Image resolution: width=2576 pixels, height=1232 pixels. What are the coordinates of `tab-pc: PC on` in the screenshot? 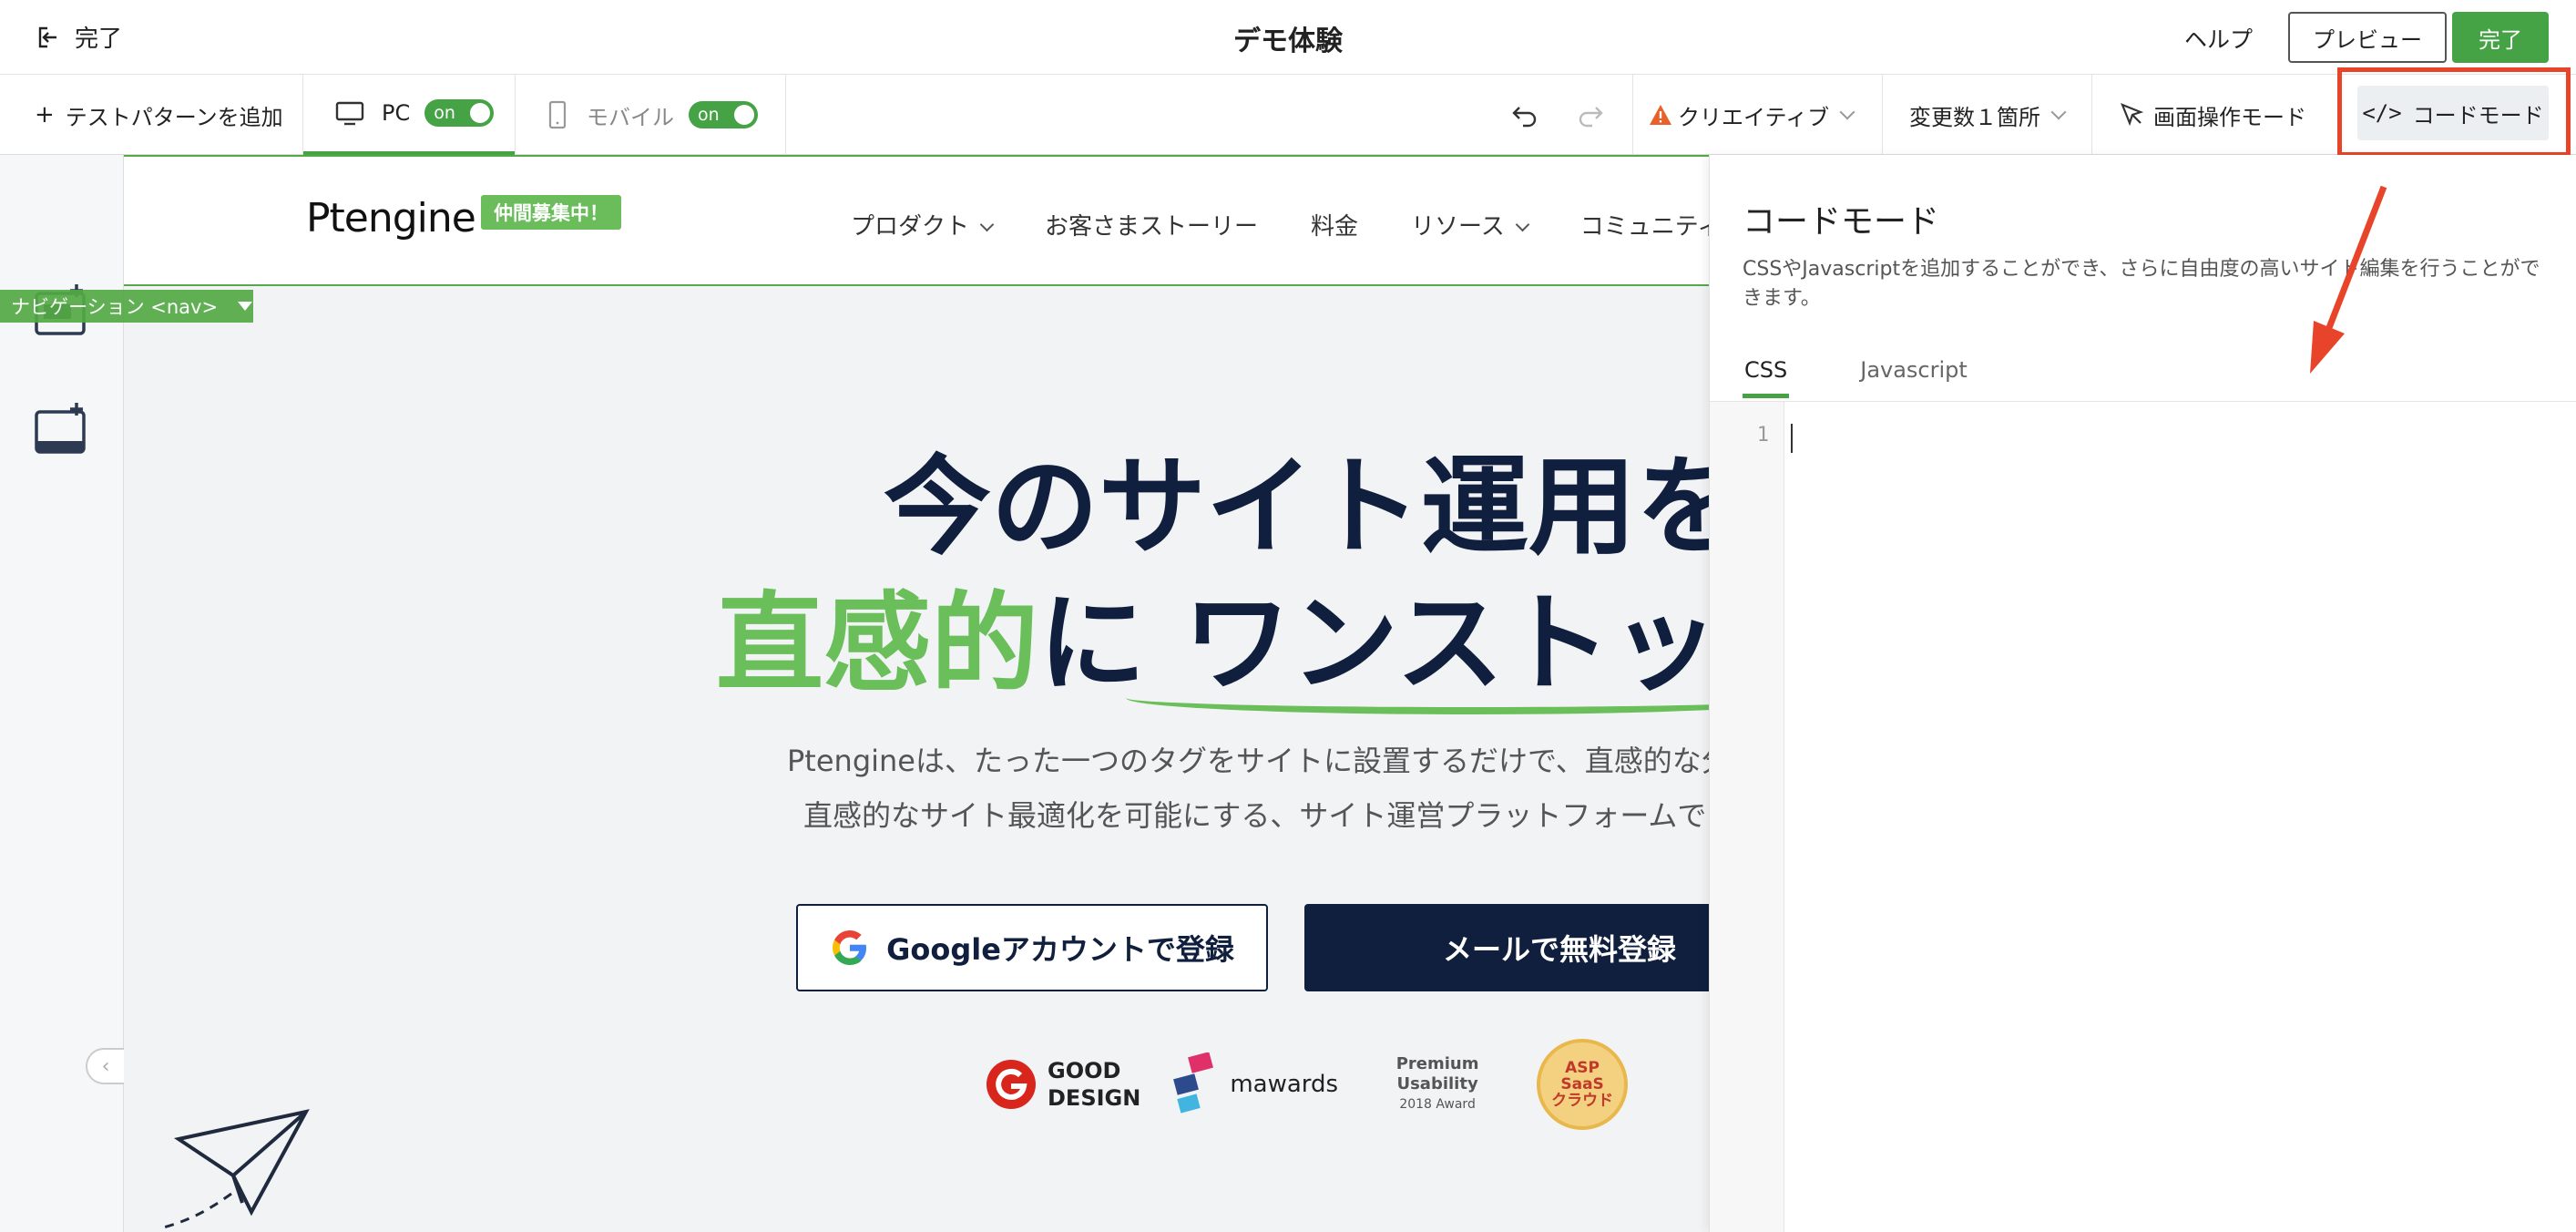 It's located at (409, 115).